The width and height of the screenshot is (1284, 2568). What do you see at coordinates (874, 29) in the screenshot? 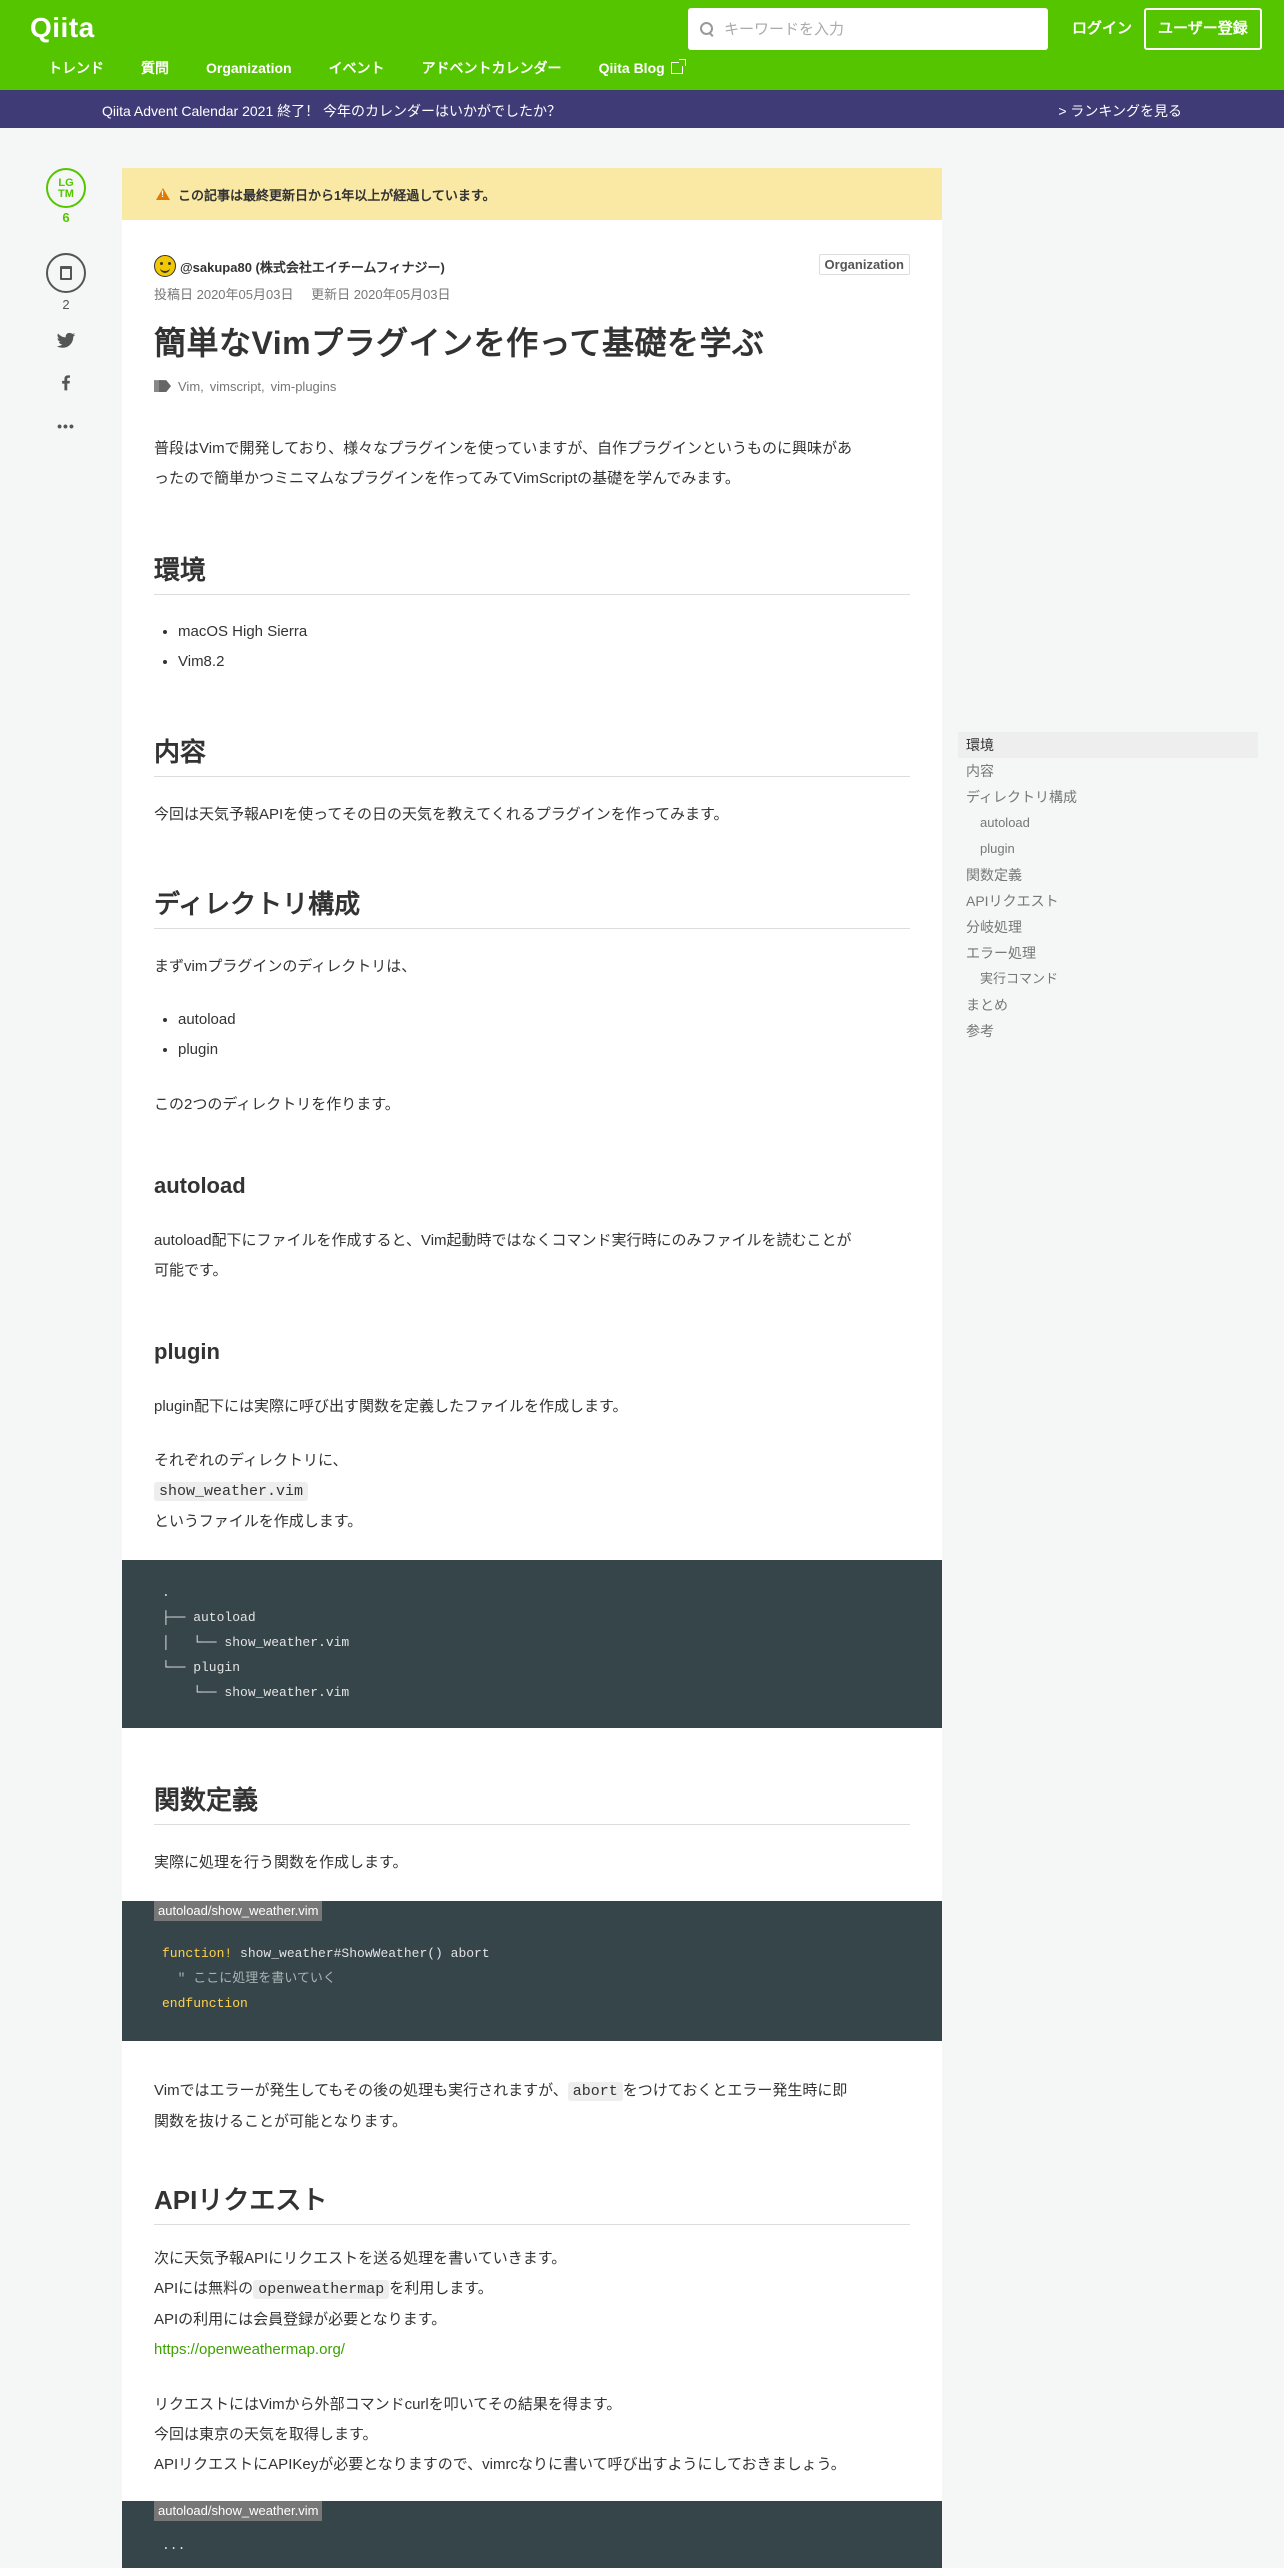
I see `search-input` at bounding box center [874, 29].